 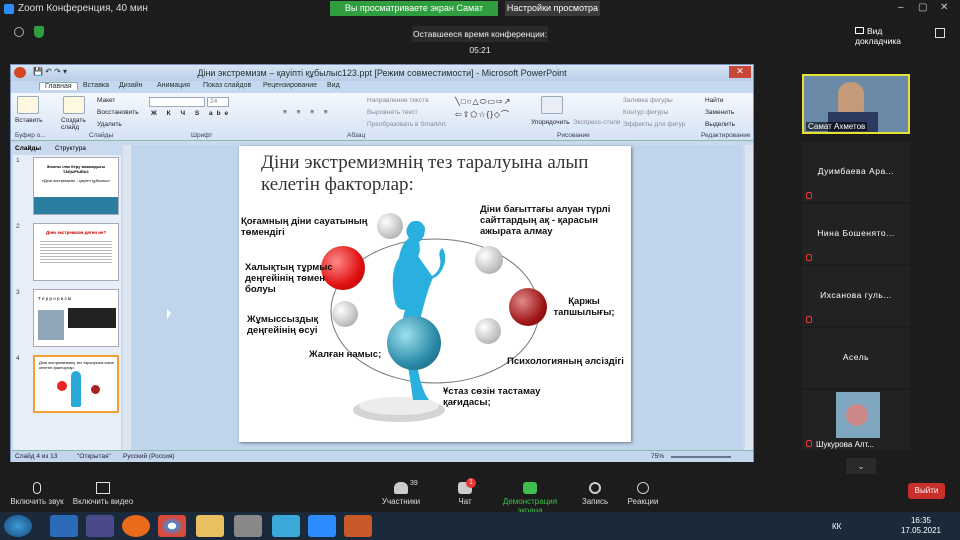 What do you see at coordinates (358, 526) in the screenshot?
I see `powerpoint-taskbar-icon` at bounding box center [358, 526].